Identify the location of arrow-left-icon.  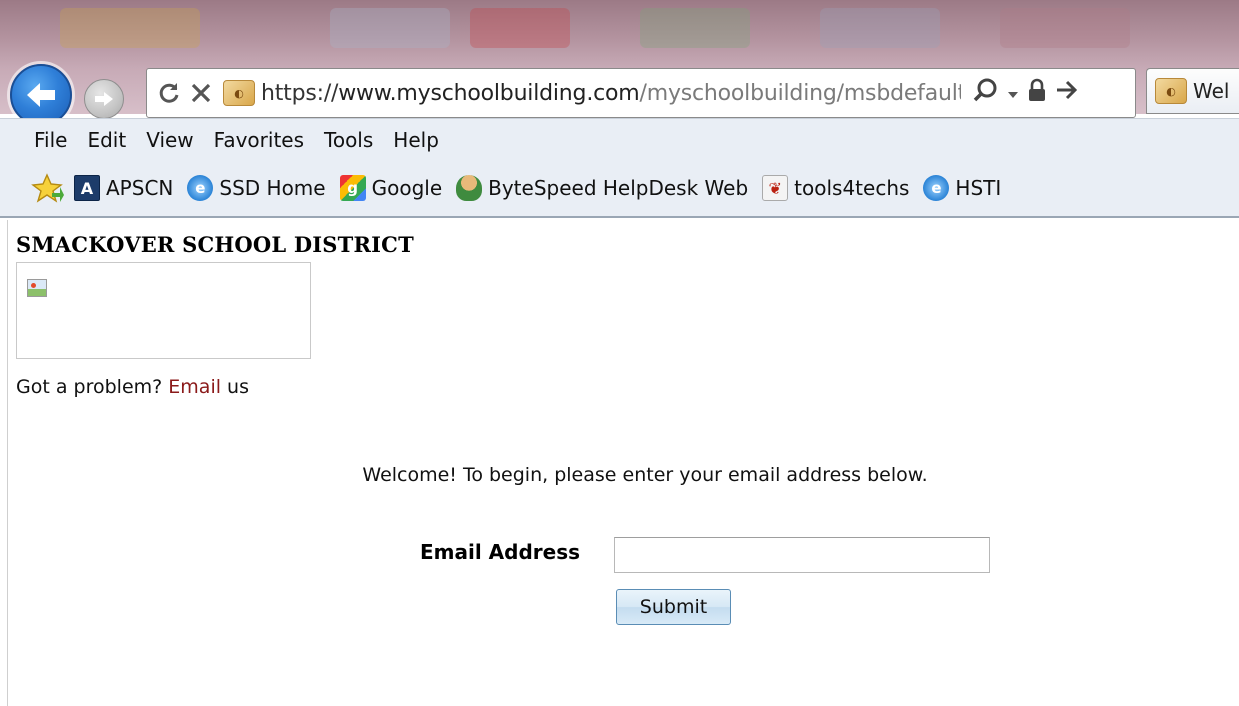
(41, 95).